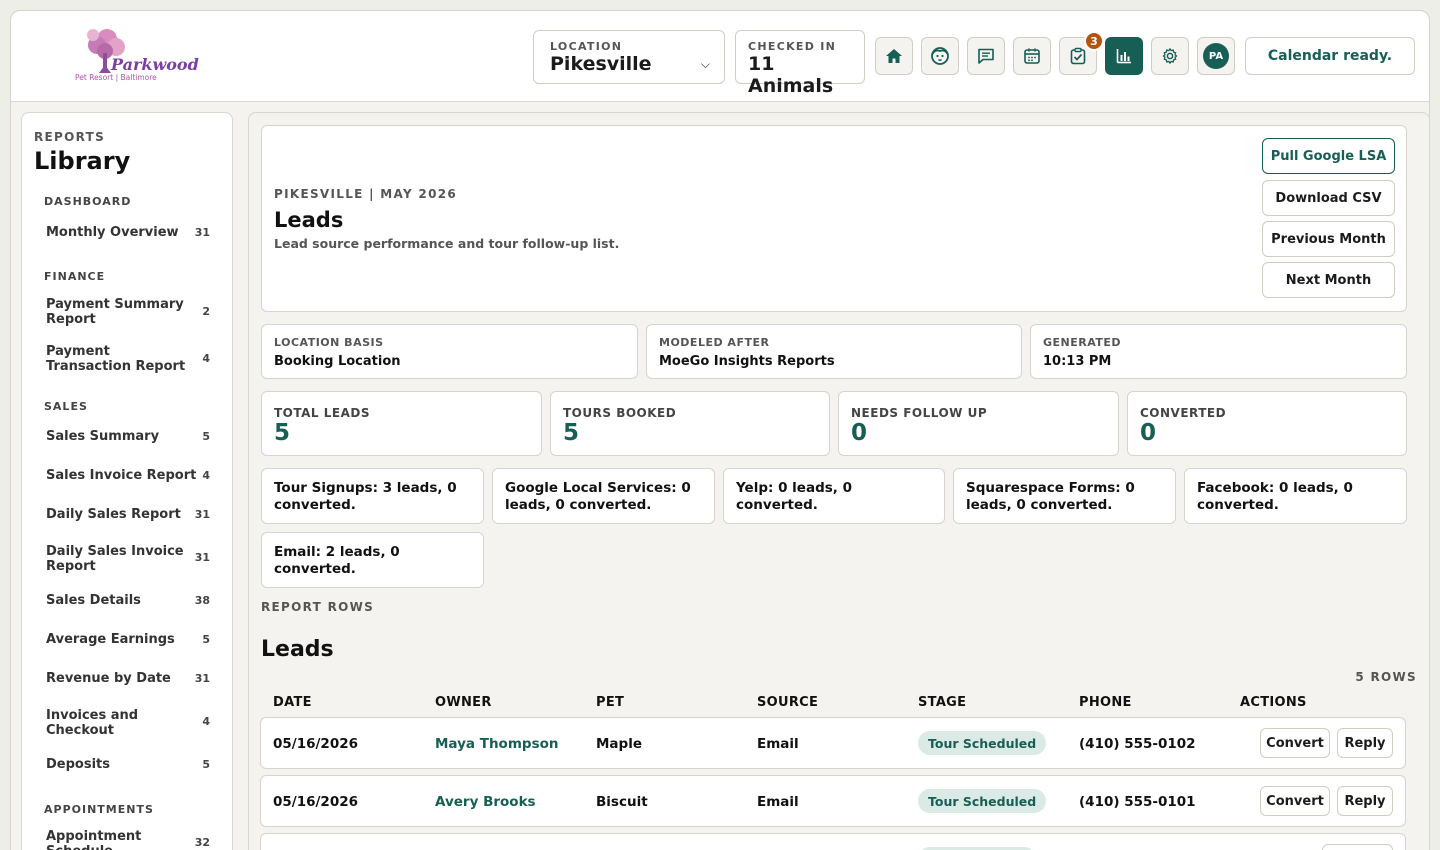 Image resolution: width=1440 pixels, height=850 pixels. I want to click on stat-total-leads: TOTAL LEADS 5, so click(401, 423).